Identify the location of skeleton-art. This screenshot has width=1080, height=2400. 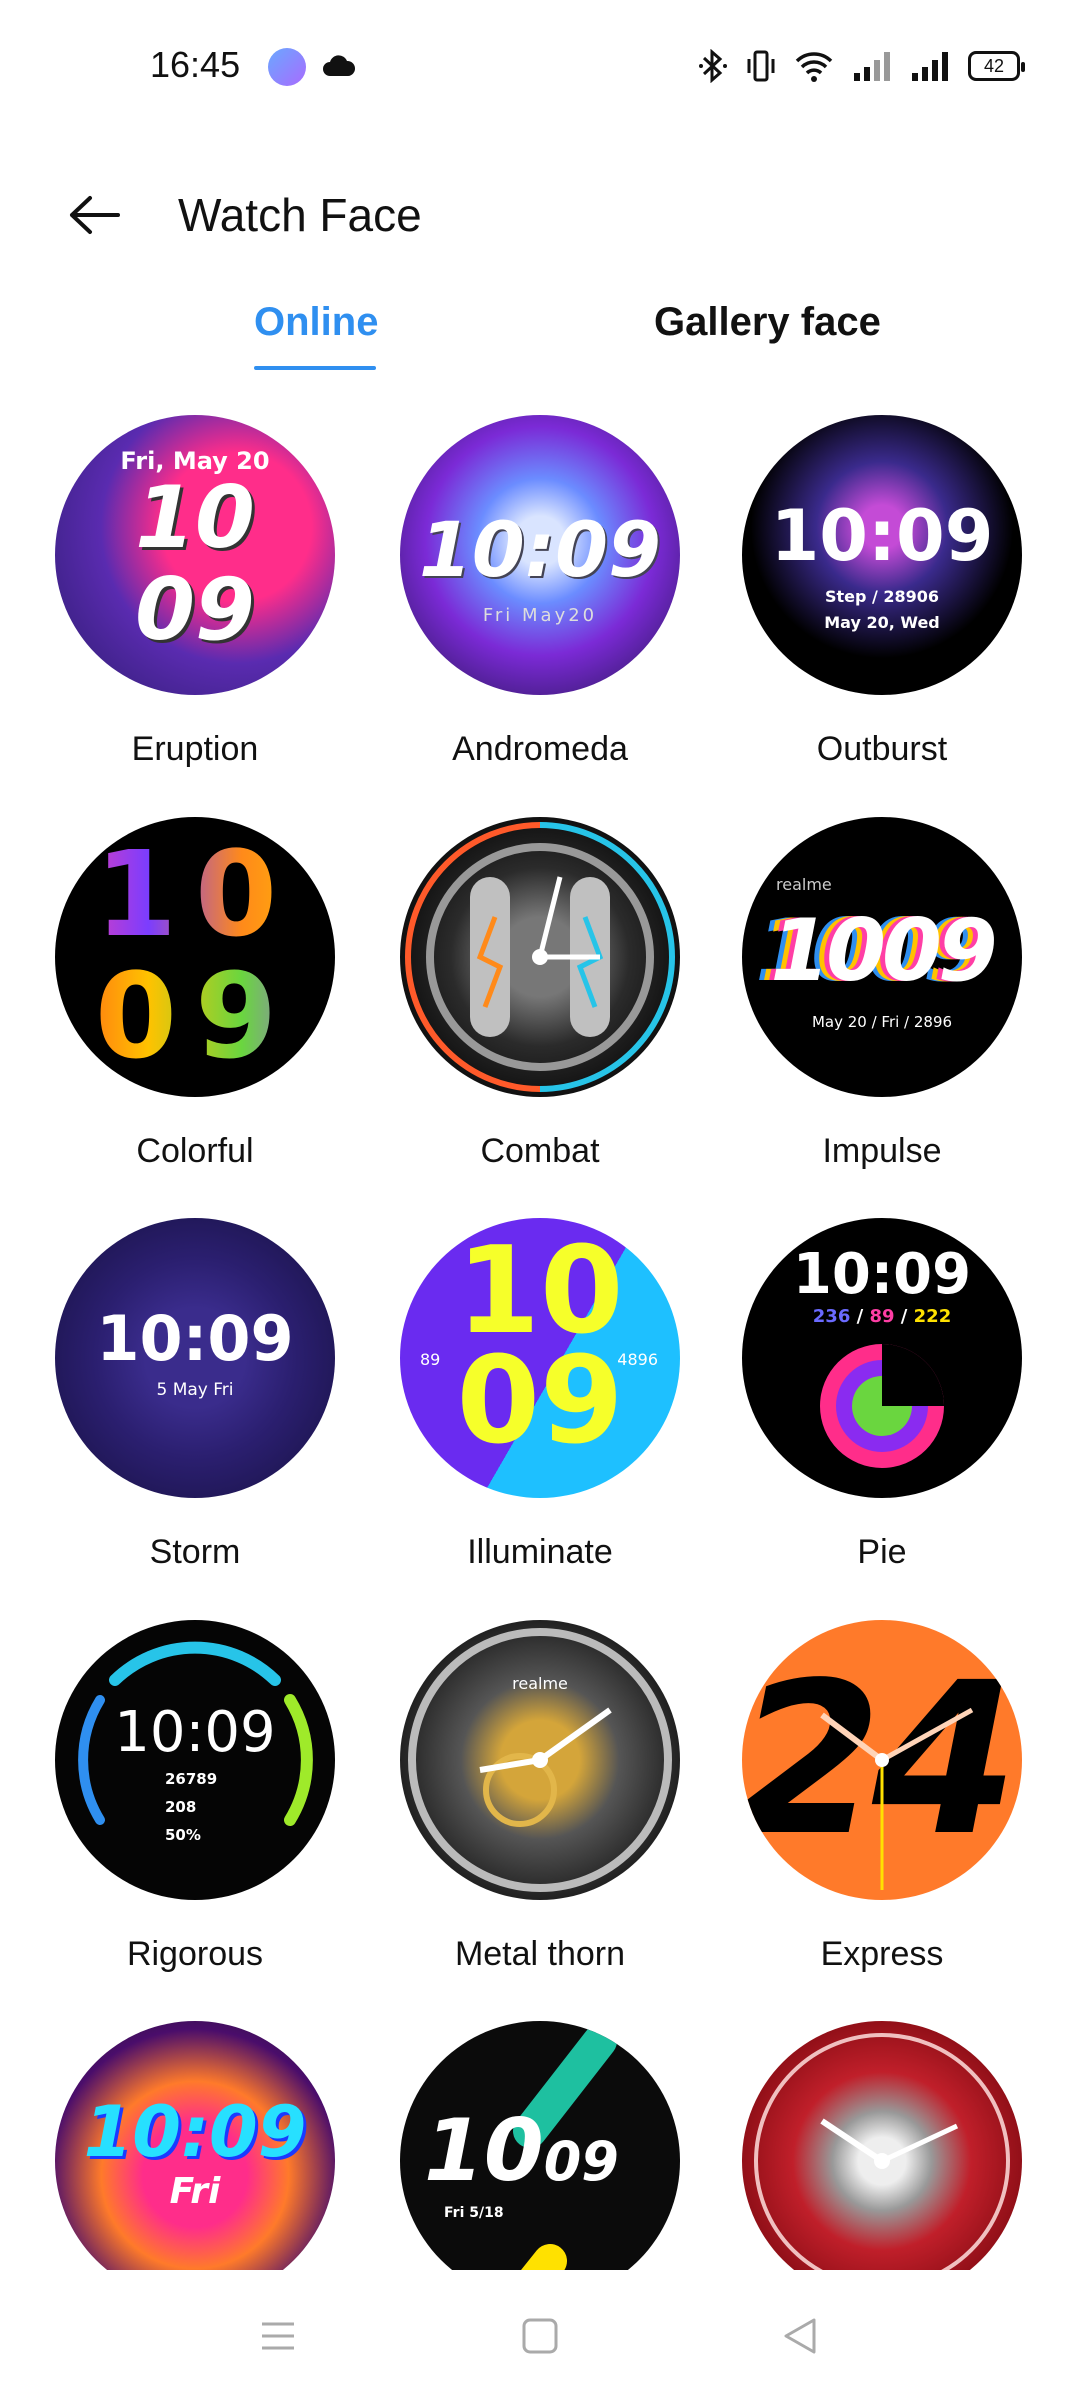
(882, 2151).